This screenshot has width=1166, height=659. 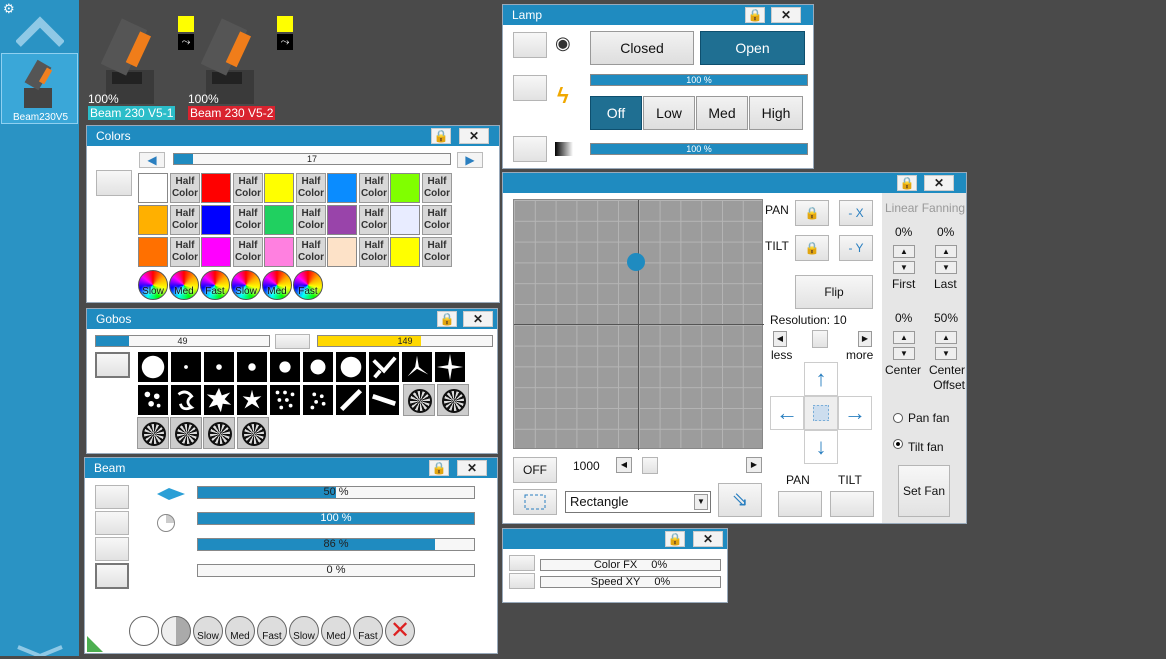 I want to click on strobe-low-button: Low, so click(x=669, y=113).